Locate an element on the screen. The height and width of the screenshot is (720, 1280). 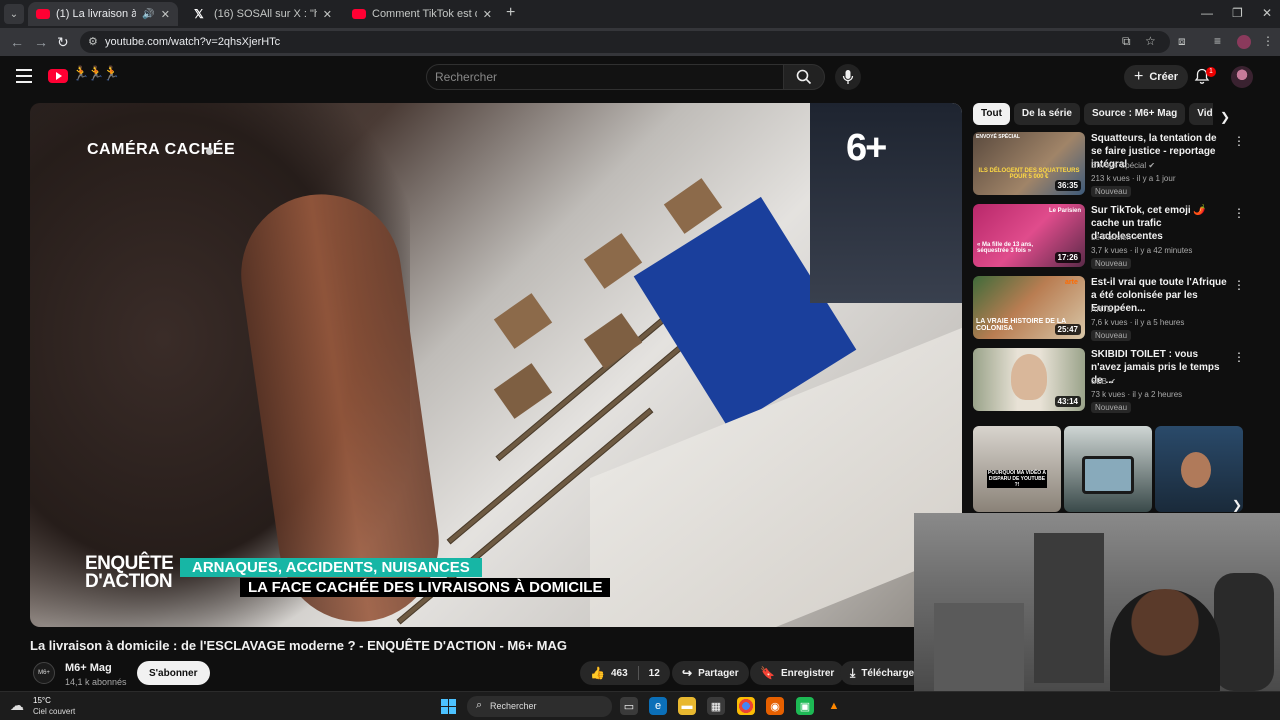
youtube-logo-icon is located at coordinates (58, 76).